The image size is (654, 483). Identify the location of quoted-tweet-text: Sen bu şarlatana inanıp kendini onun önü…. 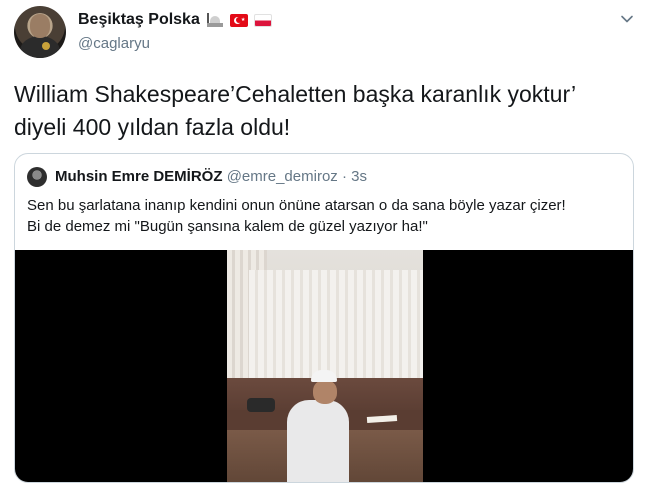
(327, 216).